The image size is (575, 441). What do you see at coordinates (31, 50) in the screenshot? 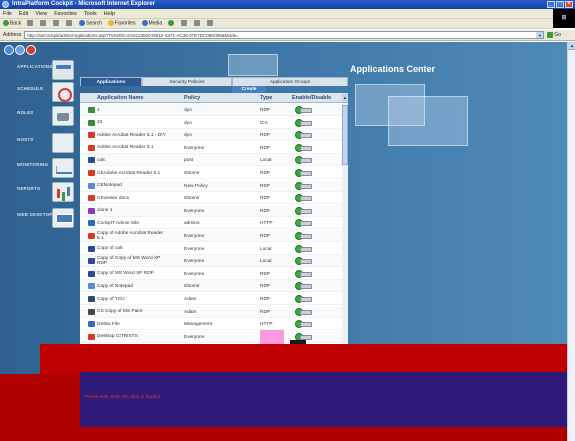
I see `close-circle-icon` at bounding box center [31, 50].